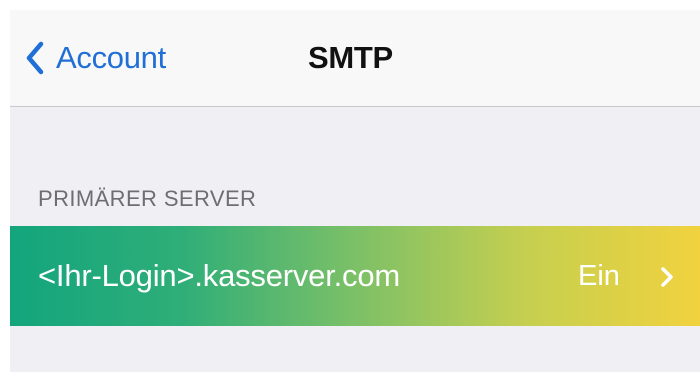  Describe the element at coordinates (147, 198) in the screenshot. I see `section-header-primary-server: PRIMÄRER SERVER` at that location.